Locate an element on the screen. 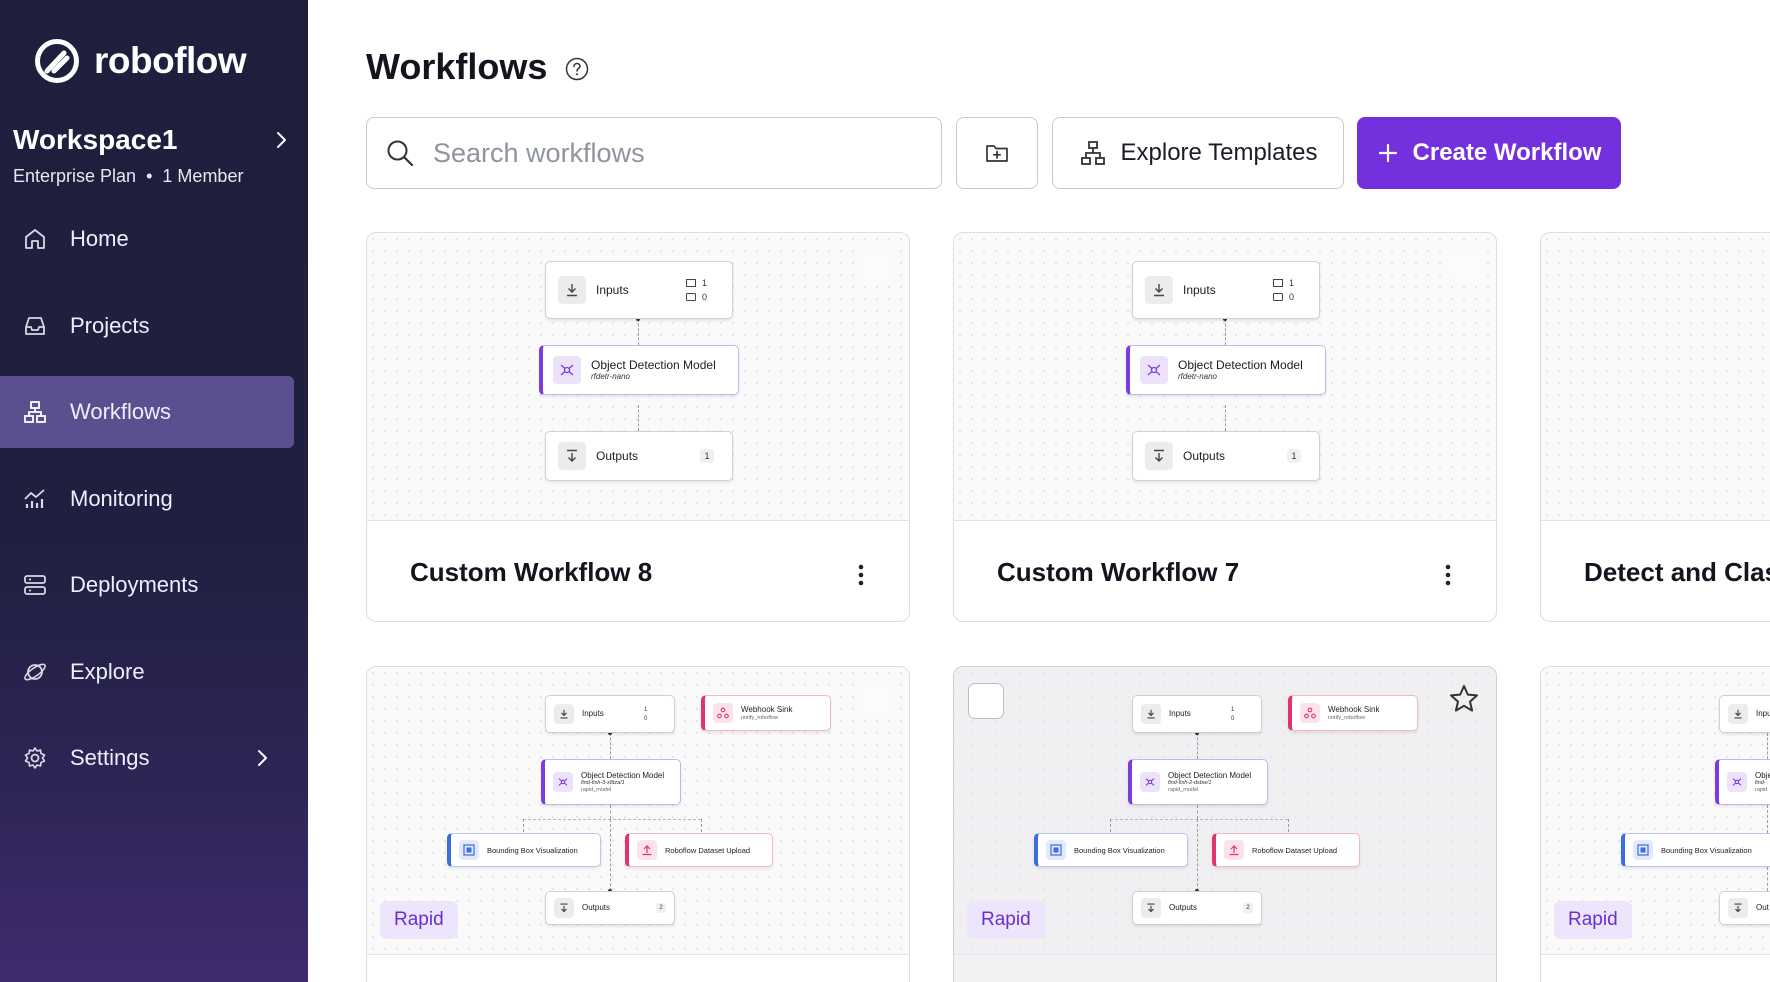 Image resolution: width=1770 pixels, height=982 pixels. workspace-plan: Enterprise Plan • 1 Member is located at coordinates (153, 176).